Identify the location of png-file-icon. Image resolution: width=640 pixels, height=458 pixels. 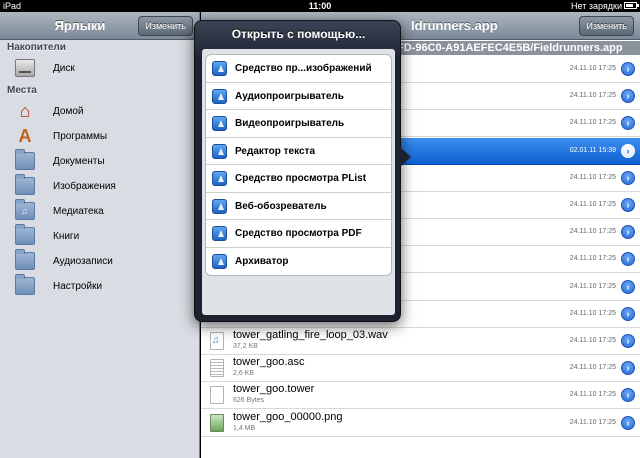
(217, 422).